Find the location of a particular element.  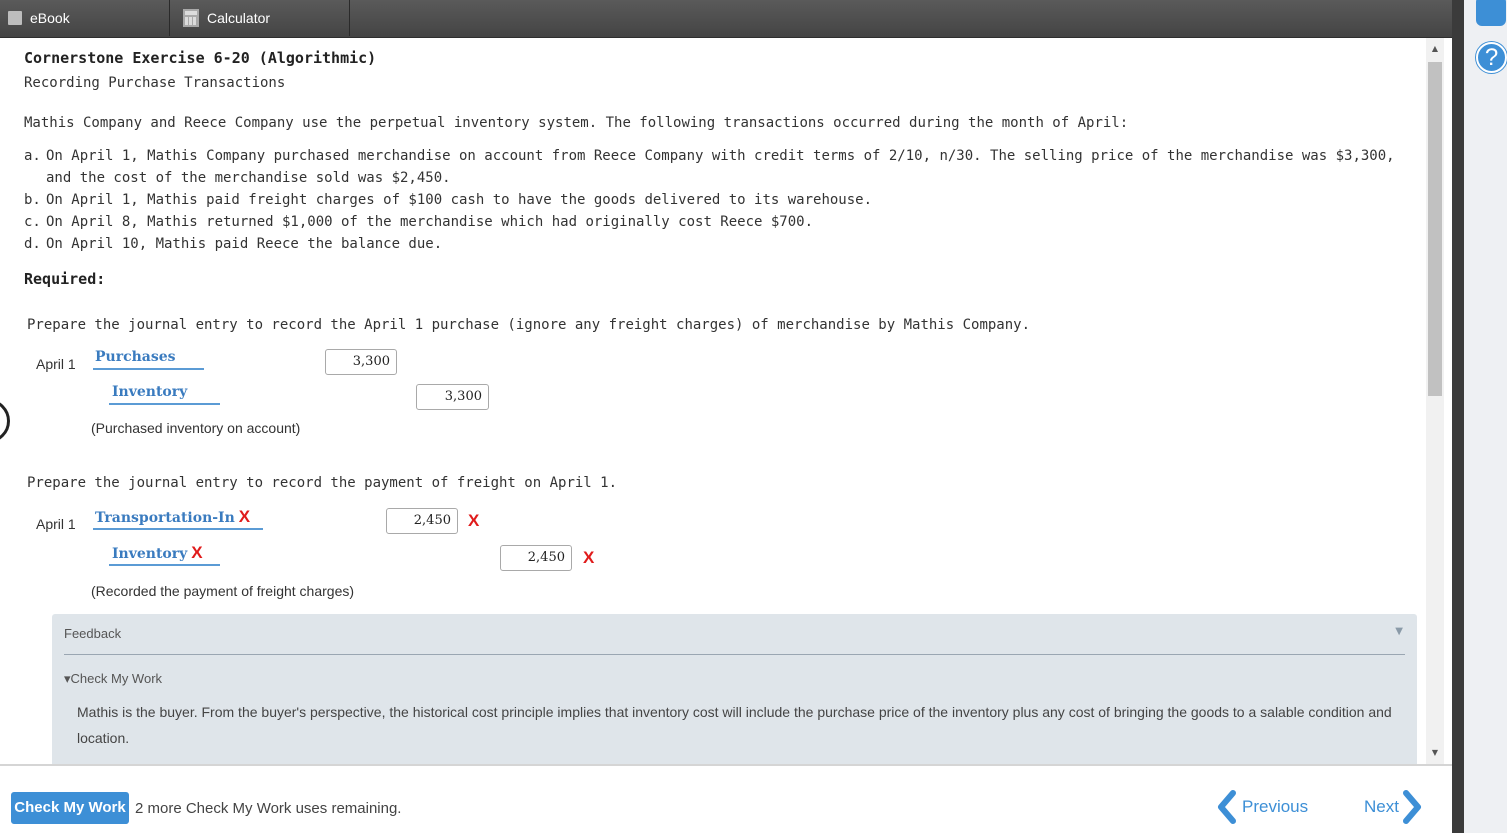

entry1-date: April 1 is located at coordinates (56, 364).